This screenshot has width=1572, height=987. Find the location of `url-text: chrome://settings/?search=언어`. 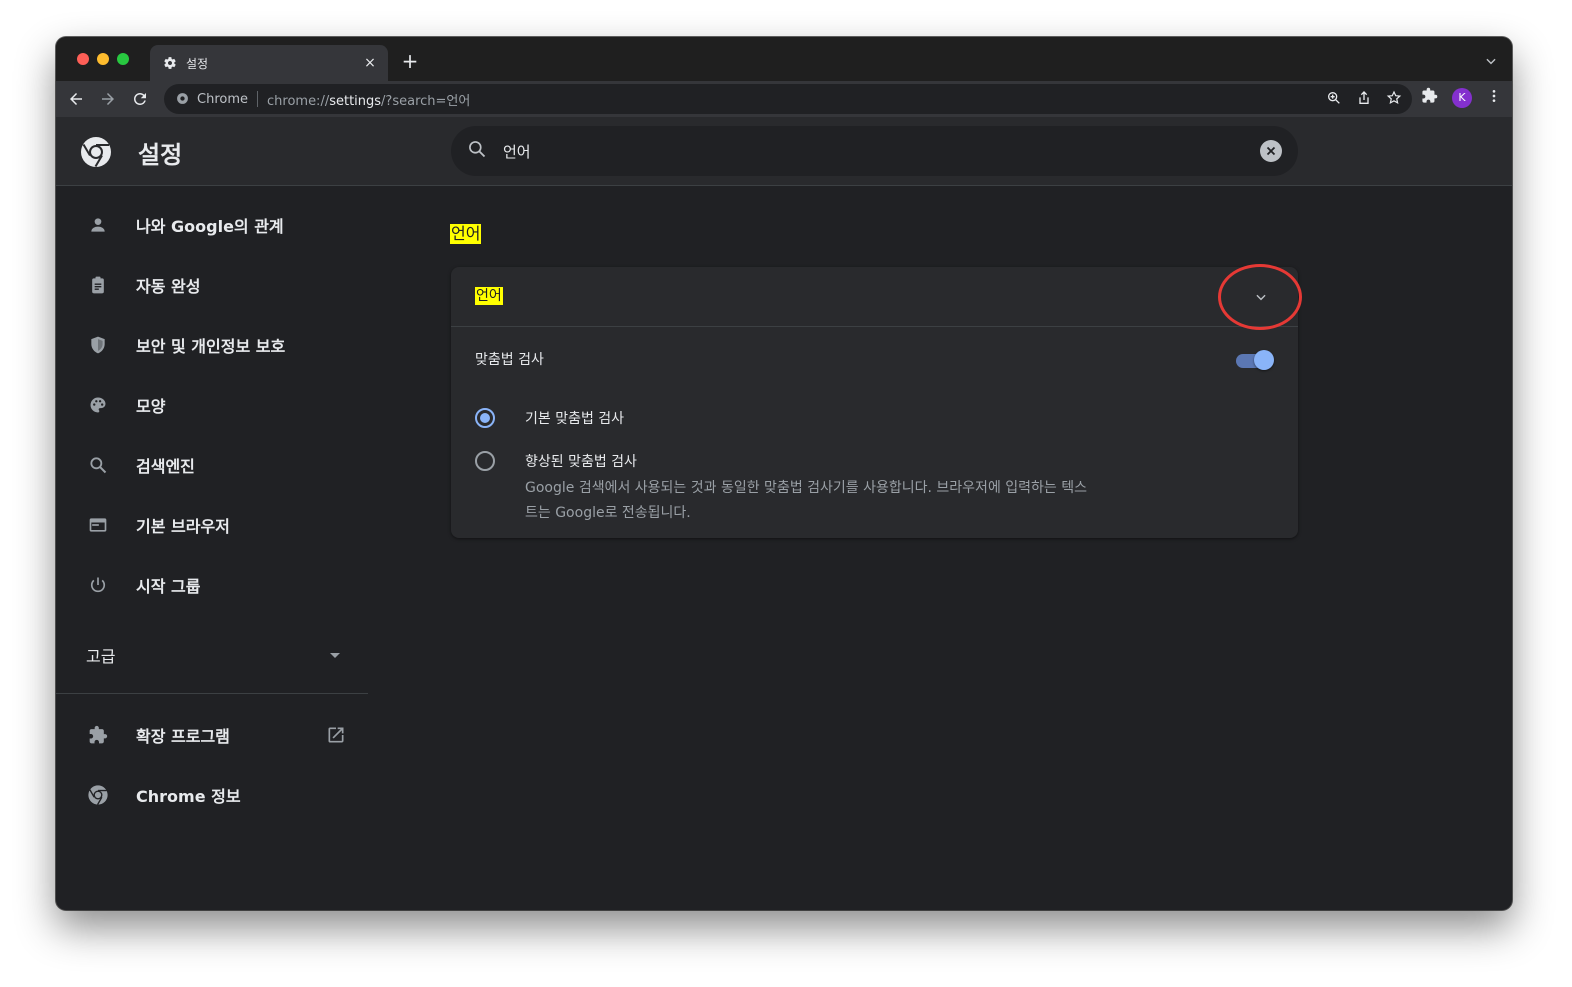

url-text: chrome://settings/?search=언어 is located at coordinates (369, 101).